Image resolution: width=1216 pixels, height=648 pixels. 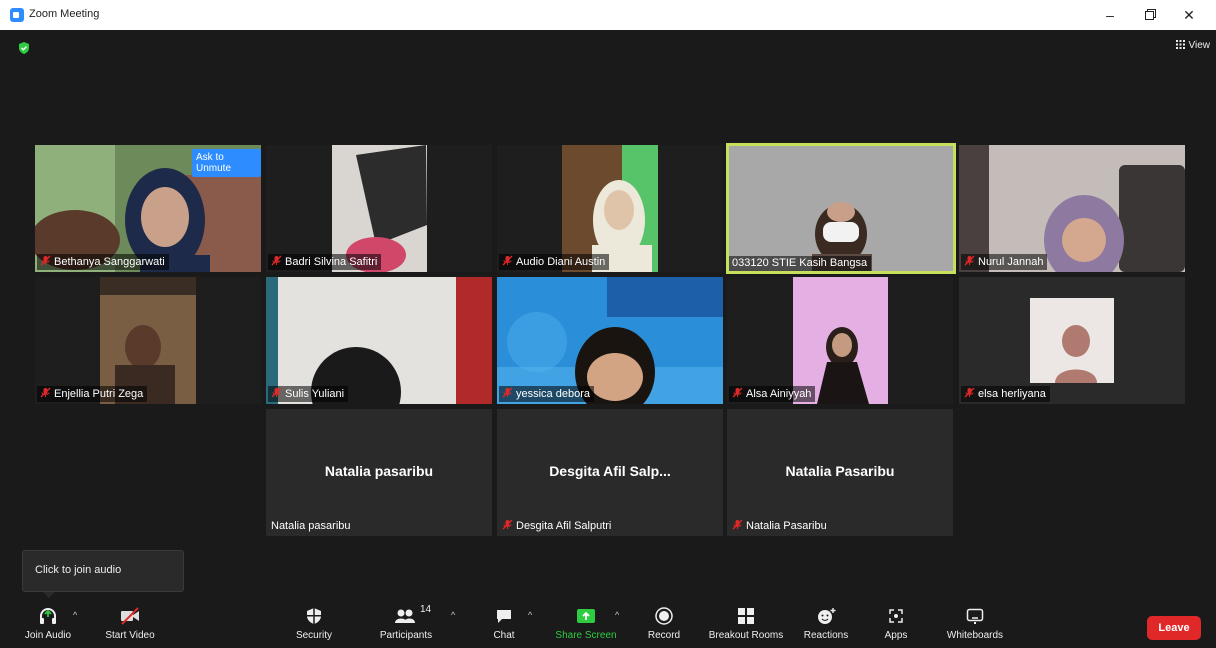 I want to click on video-tile: Audio Diani Austin, so click(x=610, y=208).